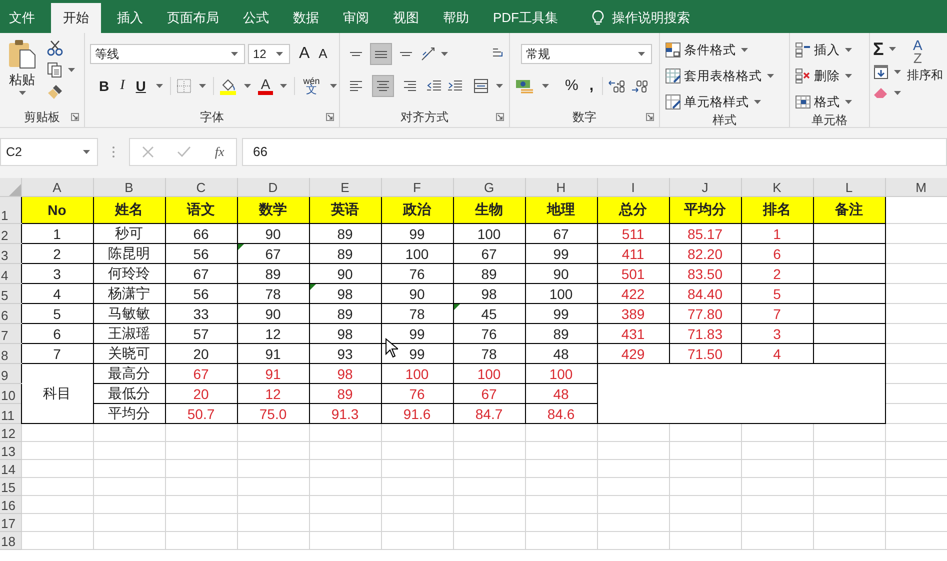 This screenshot has height=561, width=947. What do you see at coordinates (705, 334) in the screenshot?
I see `table-cell: 71.83` at bounding box center [705, 334].